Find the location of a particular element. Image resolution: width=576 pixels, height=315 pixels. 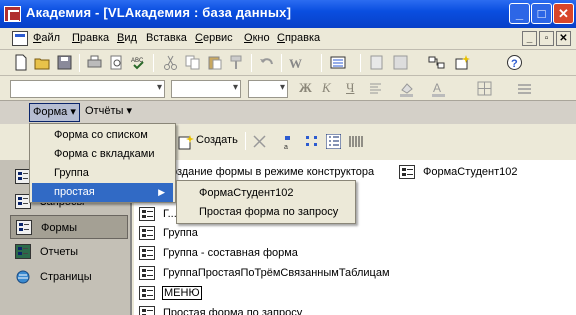

paste-icon is located at coordinates (214, 62).